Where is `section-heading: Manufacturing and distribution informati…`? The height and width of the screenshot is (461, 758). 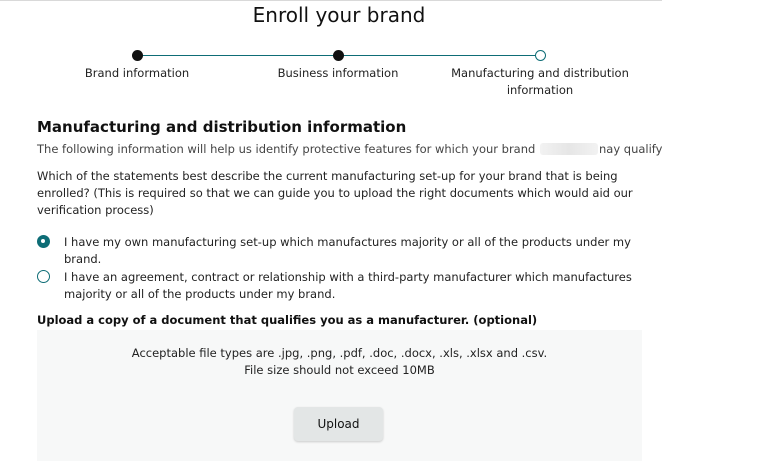
section-heading: Manufacturing and distribution informati… is located at coordinates (222, 127).